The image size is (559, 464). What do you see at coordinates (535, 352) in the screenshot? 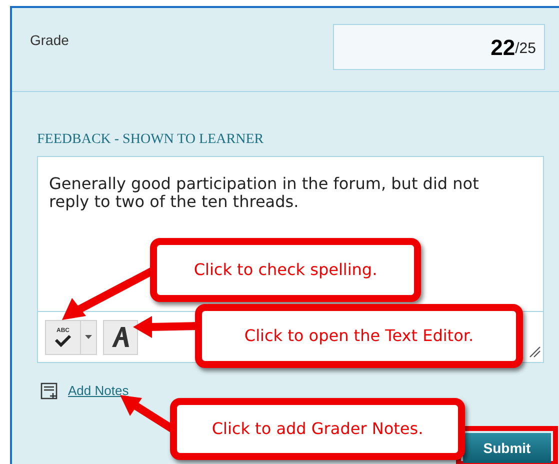
I see `resize-handle-icon` at bounding box center [535, 352].